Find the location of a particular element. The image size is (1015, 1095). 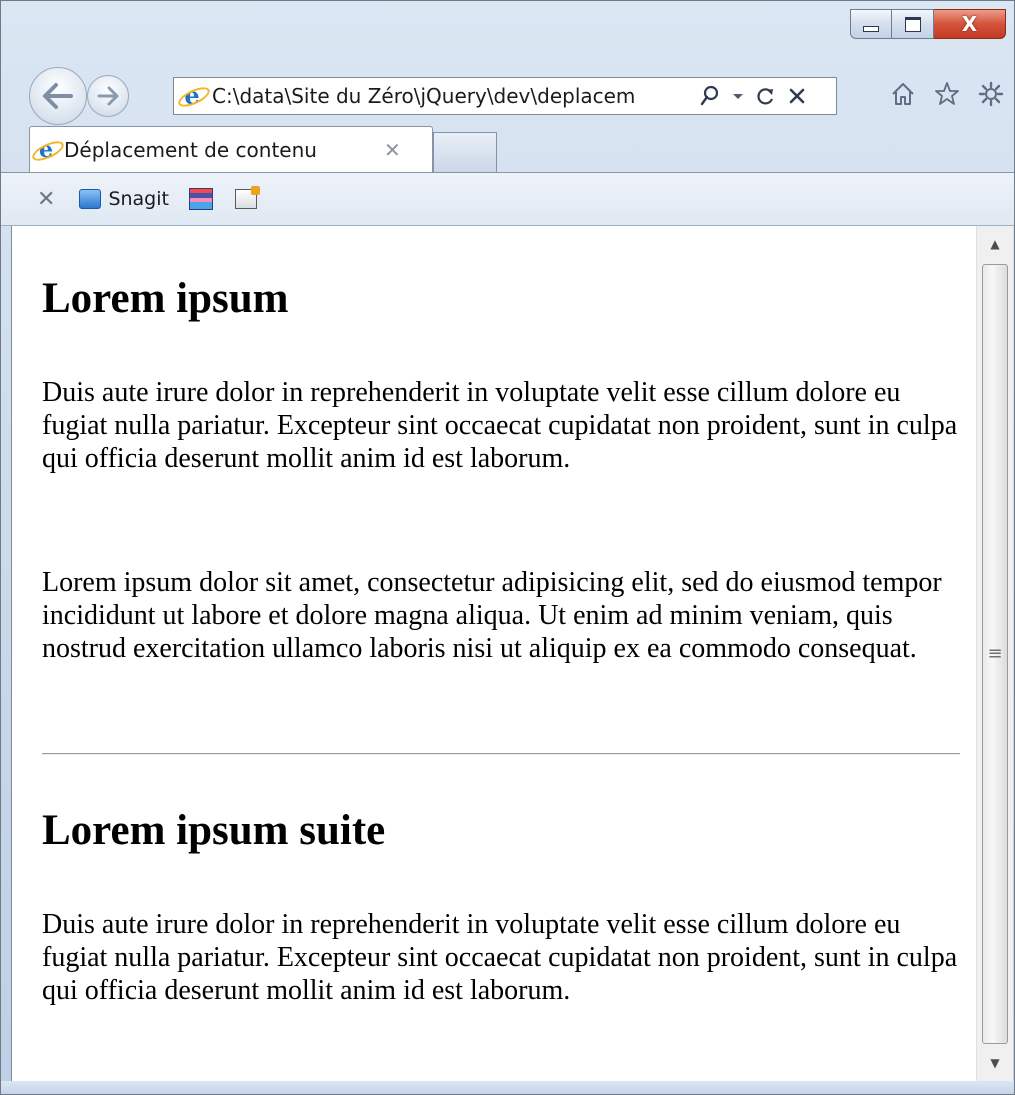

ie-tab-icon: e is located at coordinates (48, 150).